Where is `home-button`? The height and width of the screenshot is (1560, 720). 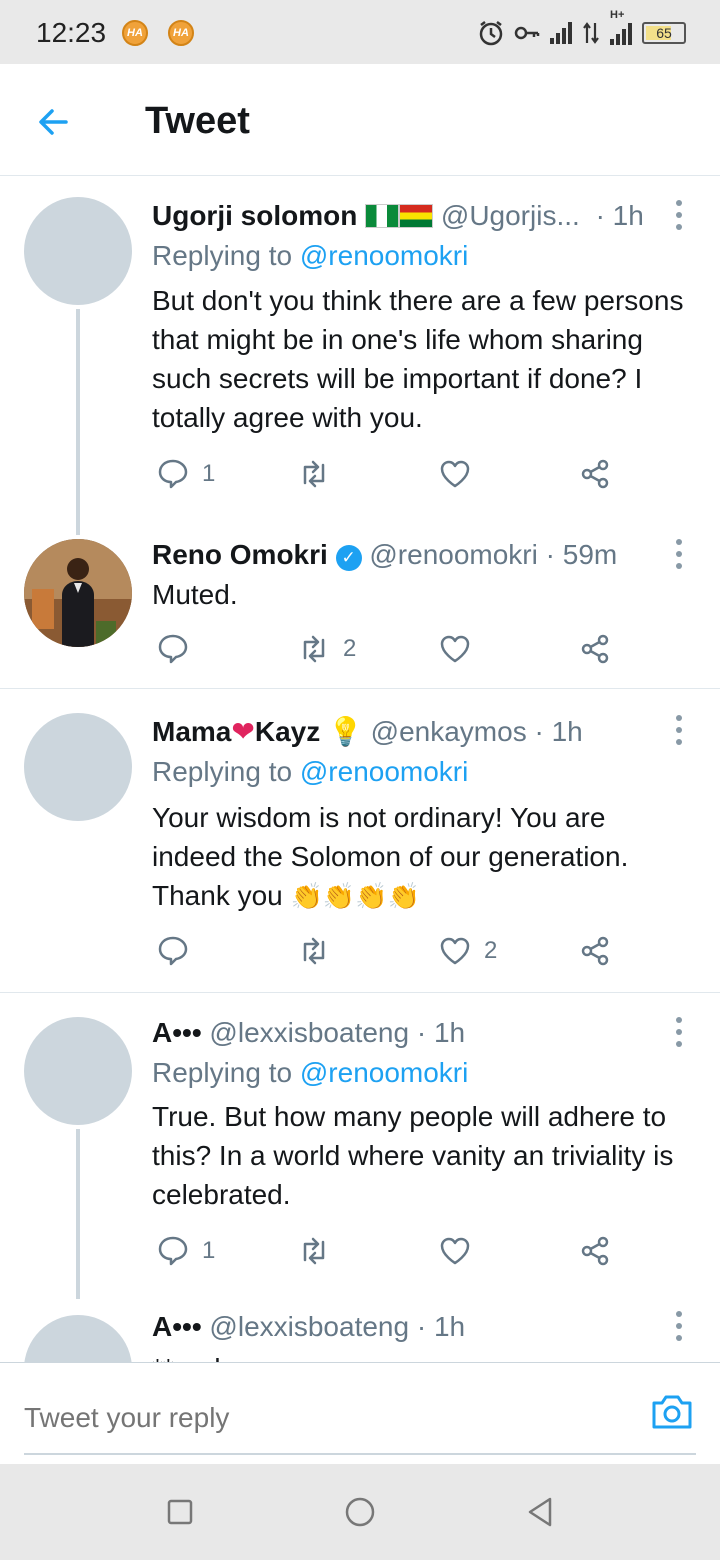 home-button is located at coordinates (360, 1512).